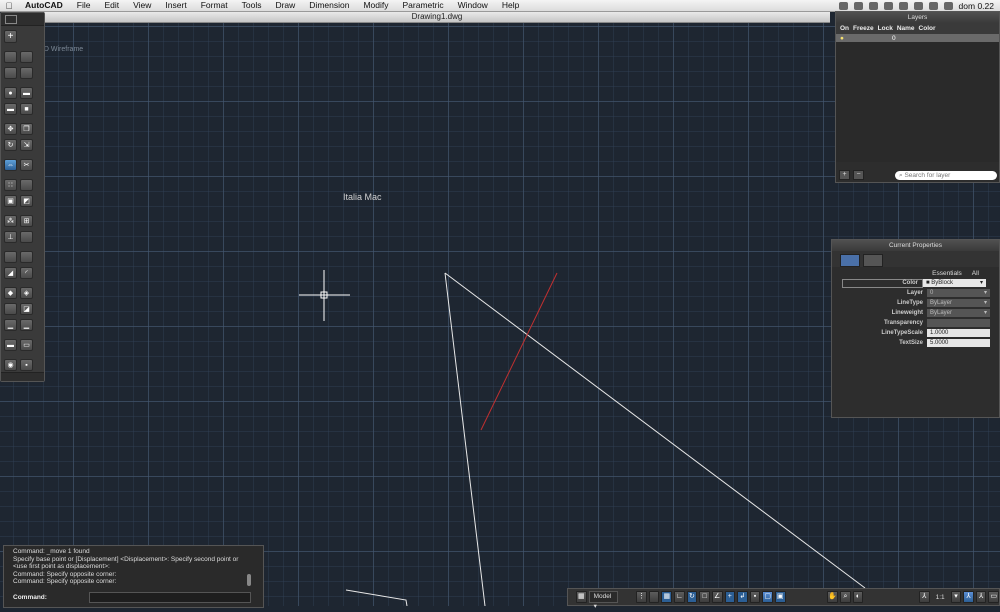 Image resolution: width=1000 pixels, height=612 pixels. Describe the element at coordinates (519, 351) in the screenshot. I see `red-line` at that location.